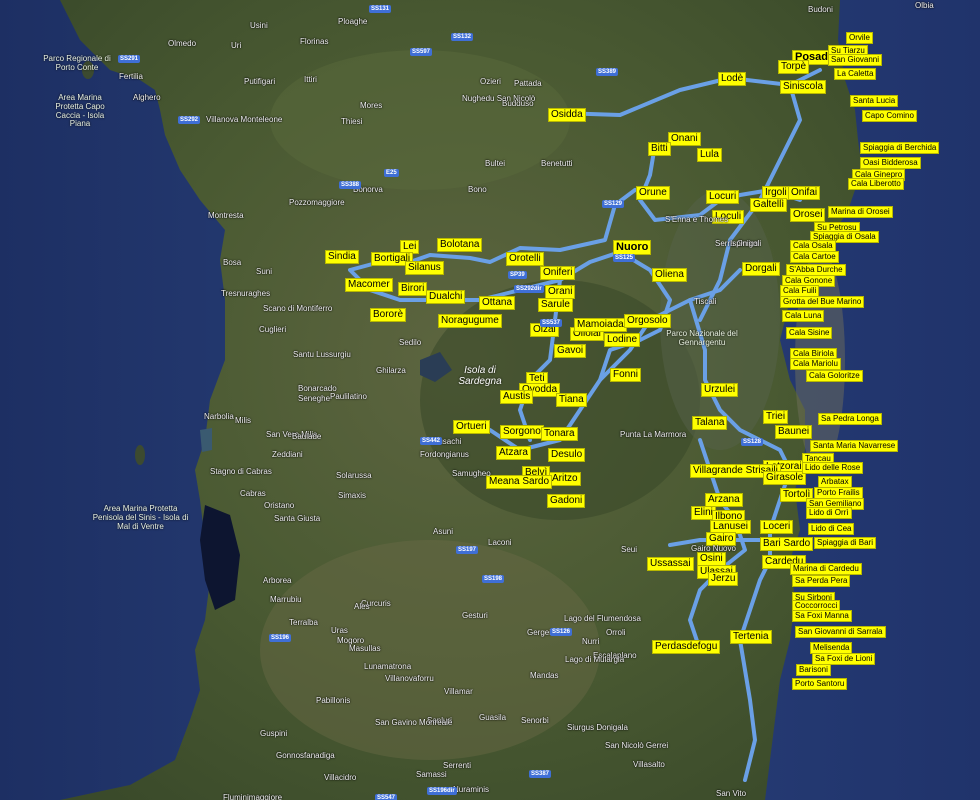 The image size is (980, 800). Describe the element at coordinates (670, 564) in the screenshot. I see `town-label: Ussassai` at that location.